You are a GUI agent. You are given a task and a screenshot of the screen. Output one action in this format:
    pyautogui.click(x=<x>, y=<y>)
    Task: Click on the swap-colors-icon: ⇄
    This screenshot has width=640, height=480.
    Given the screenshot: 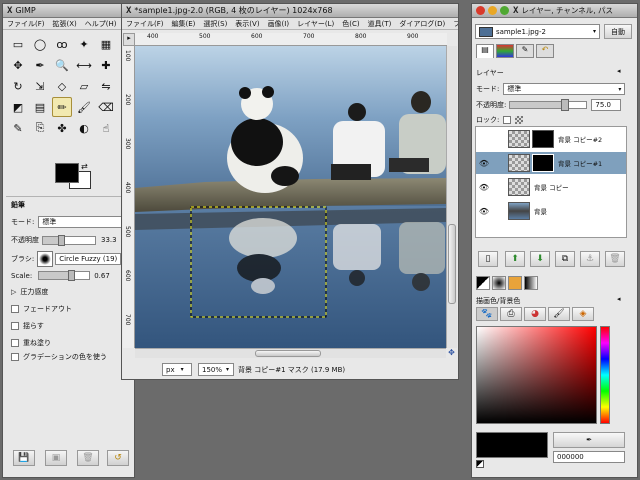 What is the action you would take?
    pyautogui.click(x=84, y=166)
    